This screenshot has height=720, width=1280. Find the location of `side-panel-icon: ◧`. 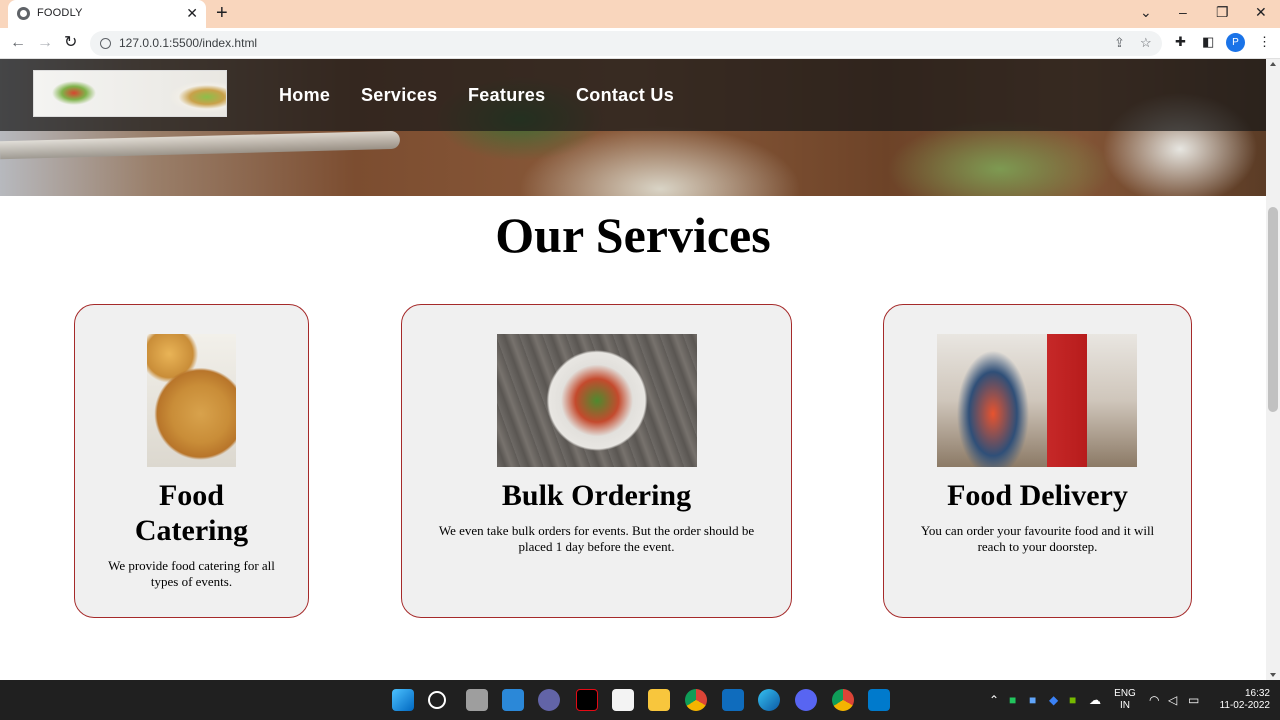

side-panel-icon: ◧ is located at coordinates (1208, 42).